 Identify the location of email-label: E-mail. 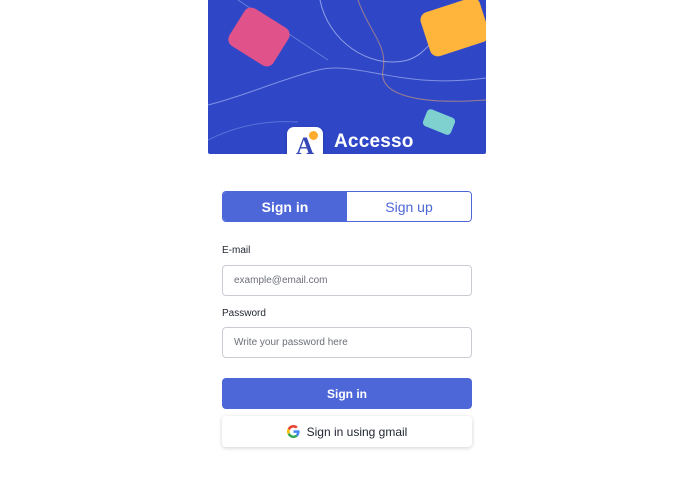
(236, 250).